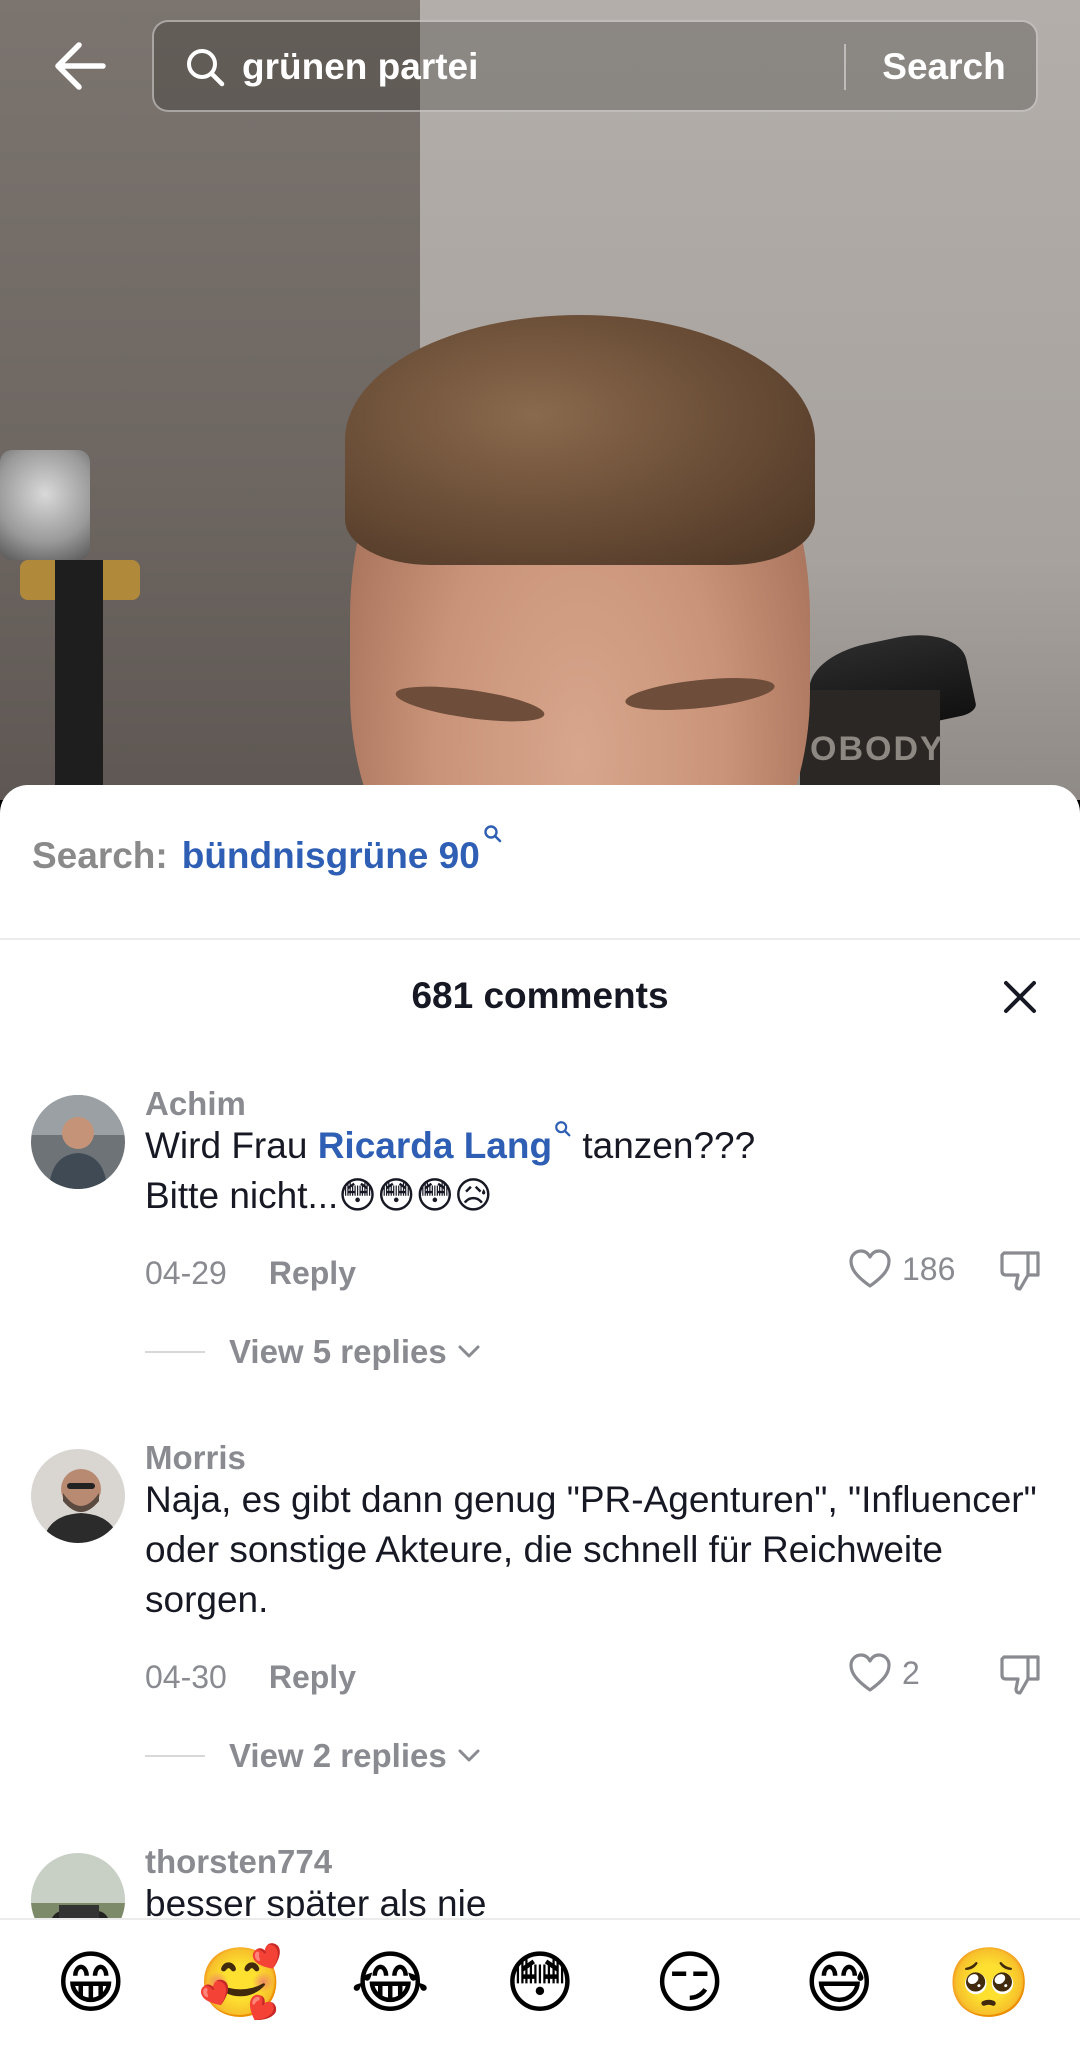 The image size is (1080, 2048). Describe the element at coordinates (338, 1755) in the screenshot. I see `view-replies-label: View 2 replies` at that location.